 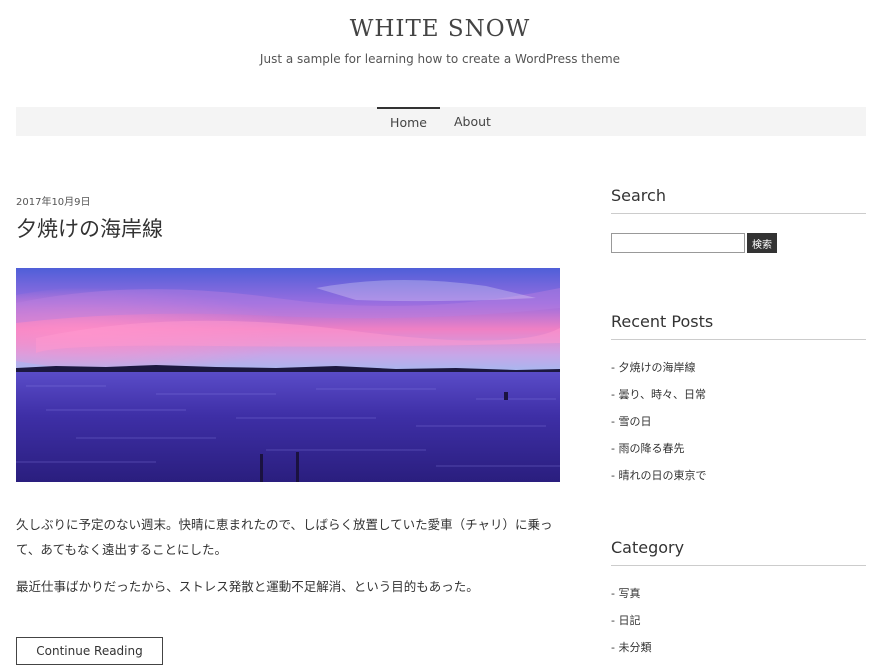 What do you see at coordinates (738, 552) in the screenshot?
I see `category-title: Category` at bounding box center [738, 552].